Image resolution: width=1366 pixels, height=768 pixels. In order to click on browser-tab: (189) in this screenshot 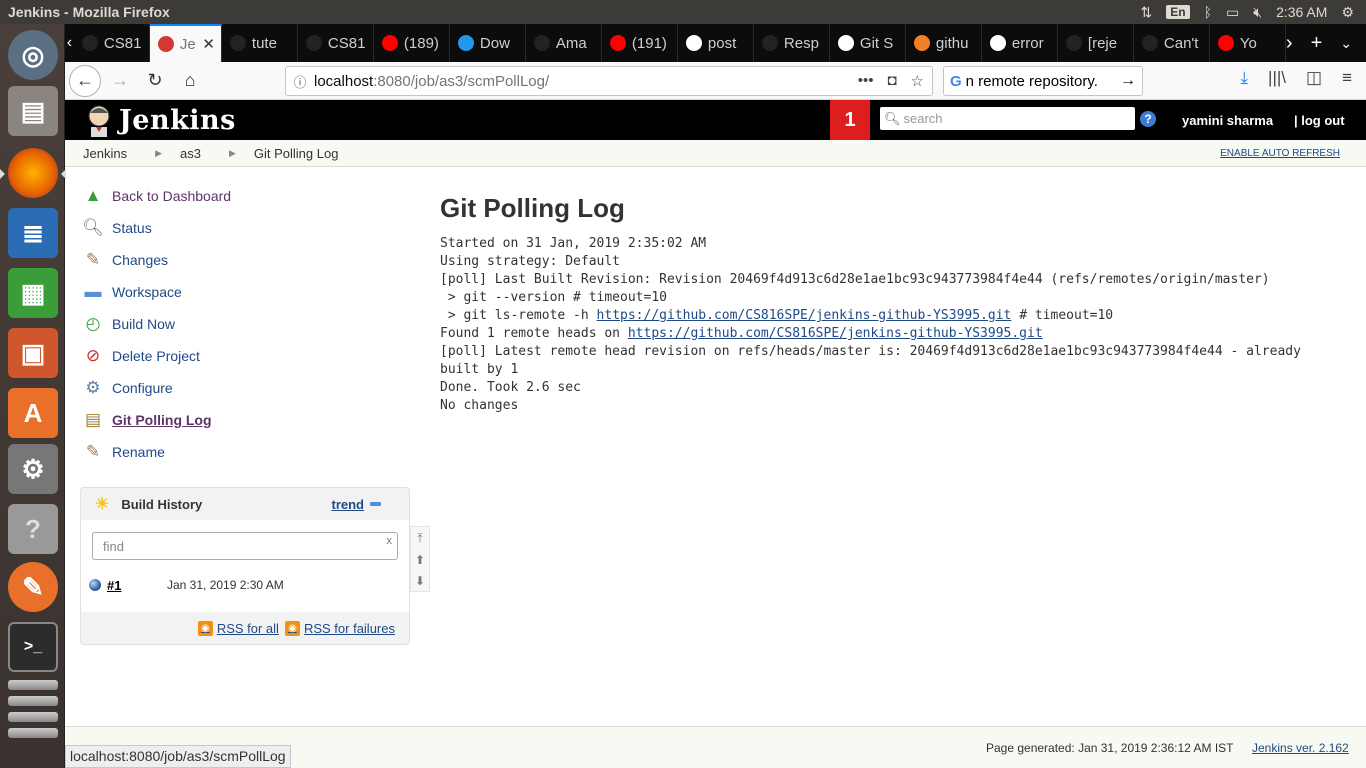, I will do `click(412, 43)`.